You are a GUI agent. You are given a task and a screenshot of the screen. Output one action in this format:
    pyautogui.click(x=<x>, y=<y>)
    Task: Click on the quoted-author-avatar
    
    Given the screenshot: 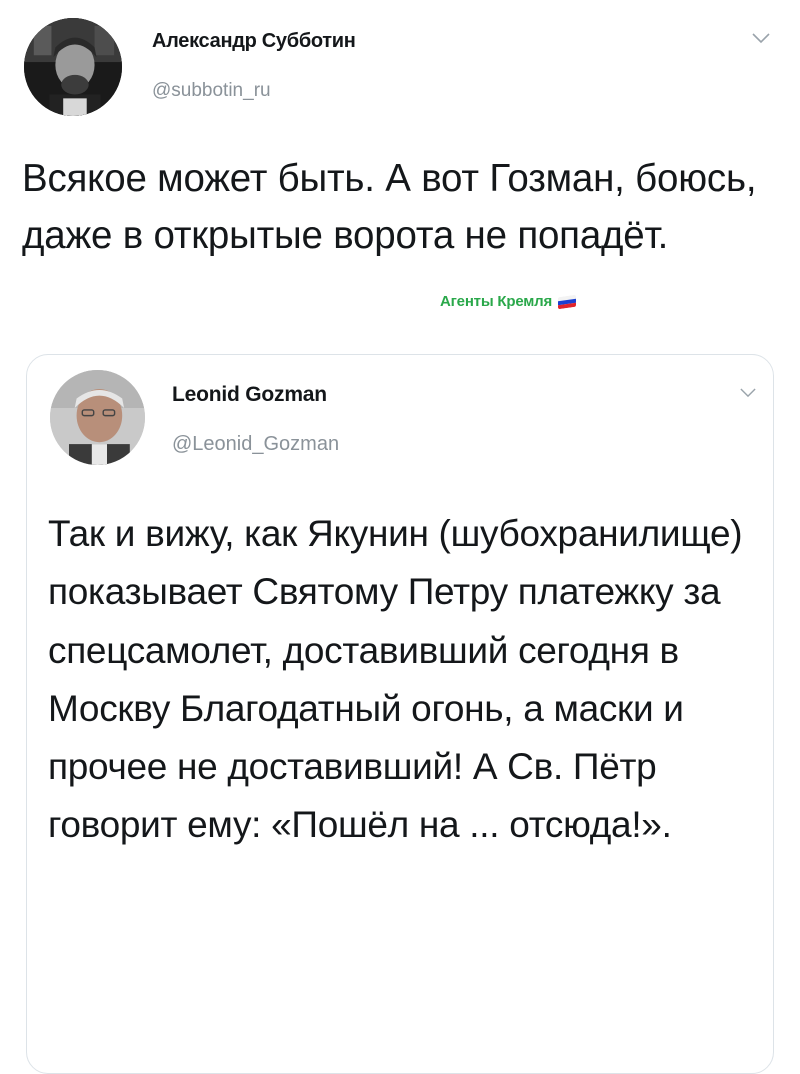 What is the action you would take?
    pyautogui.click(x=97, y=417)
    